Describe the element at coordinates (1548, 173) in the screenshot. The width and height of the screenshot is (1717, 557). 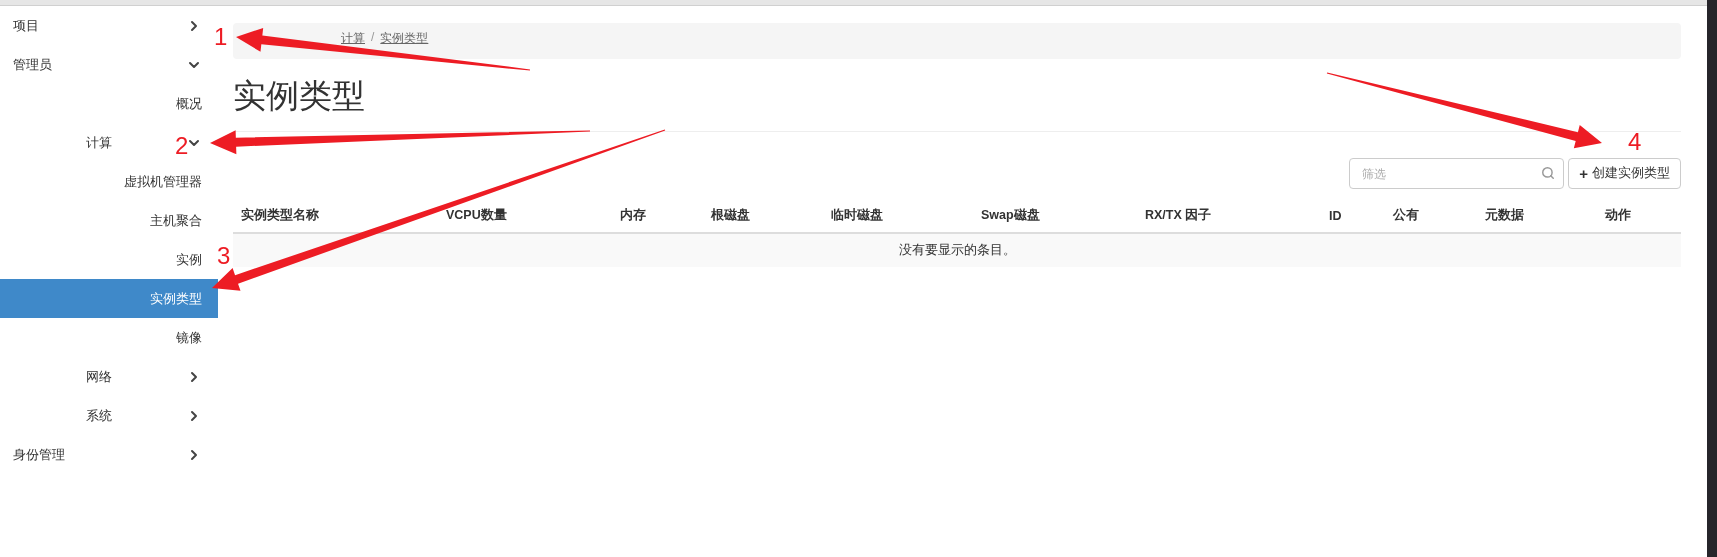
I see `search-icon` at that location.